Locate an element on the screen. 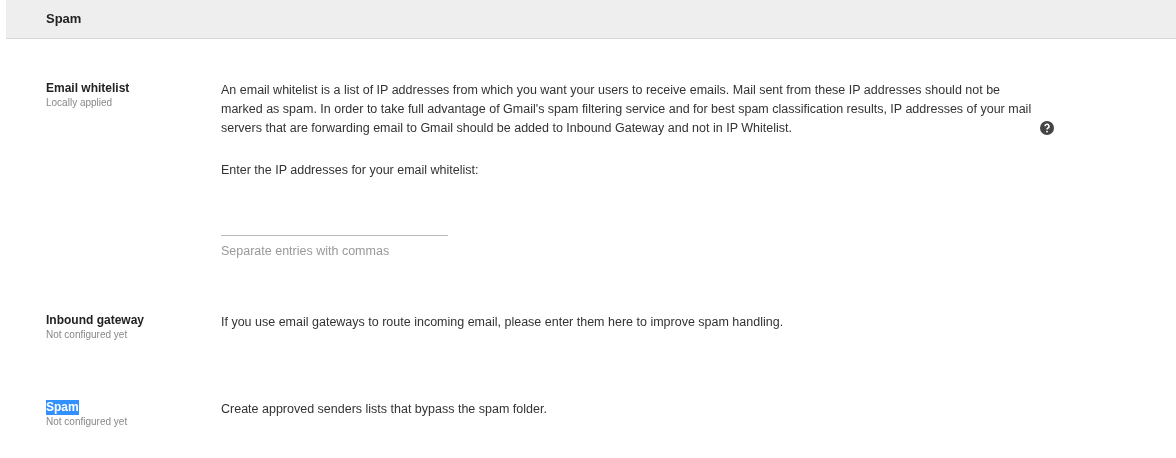  section-title: Spam is located at coordinates (64, 19).